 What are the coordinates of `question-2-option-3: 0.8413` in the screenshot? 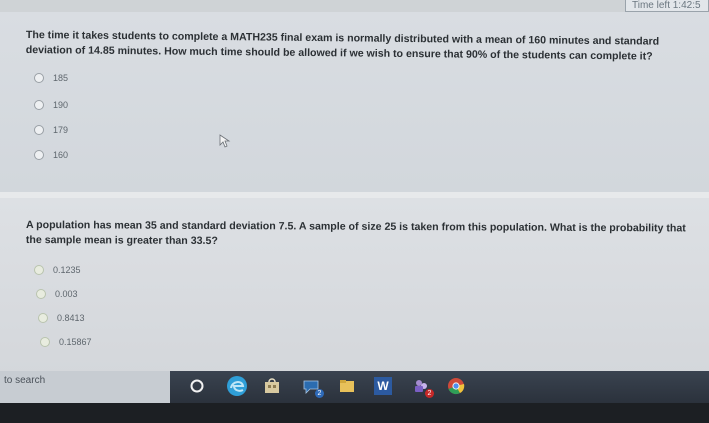 It's located at (61, 318).